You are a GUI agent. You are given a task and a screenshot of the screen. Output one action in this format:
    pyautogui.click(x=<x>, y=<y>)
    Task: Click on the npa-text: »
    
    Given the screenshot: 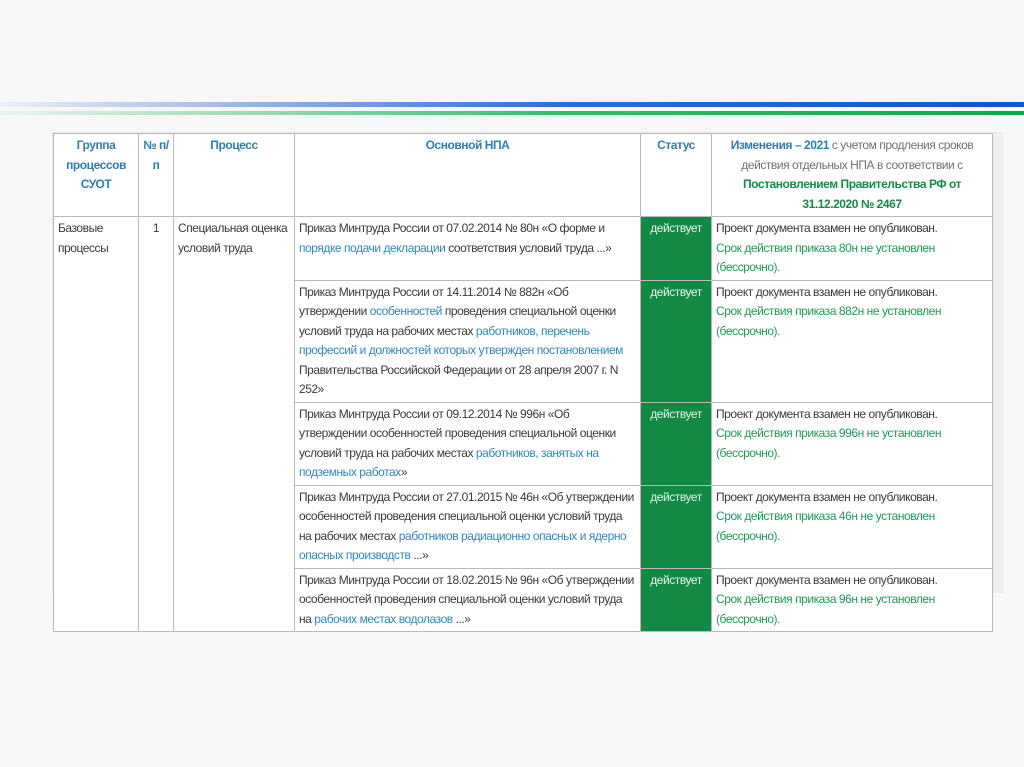 What is the action you would take?
    pyautogui.click(x=404, y=472)
    